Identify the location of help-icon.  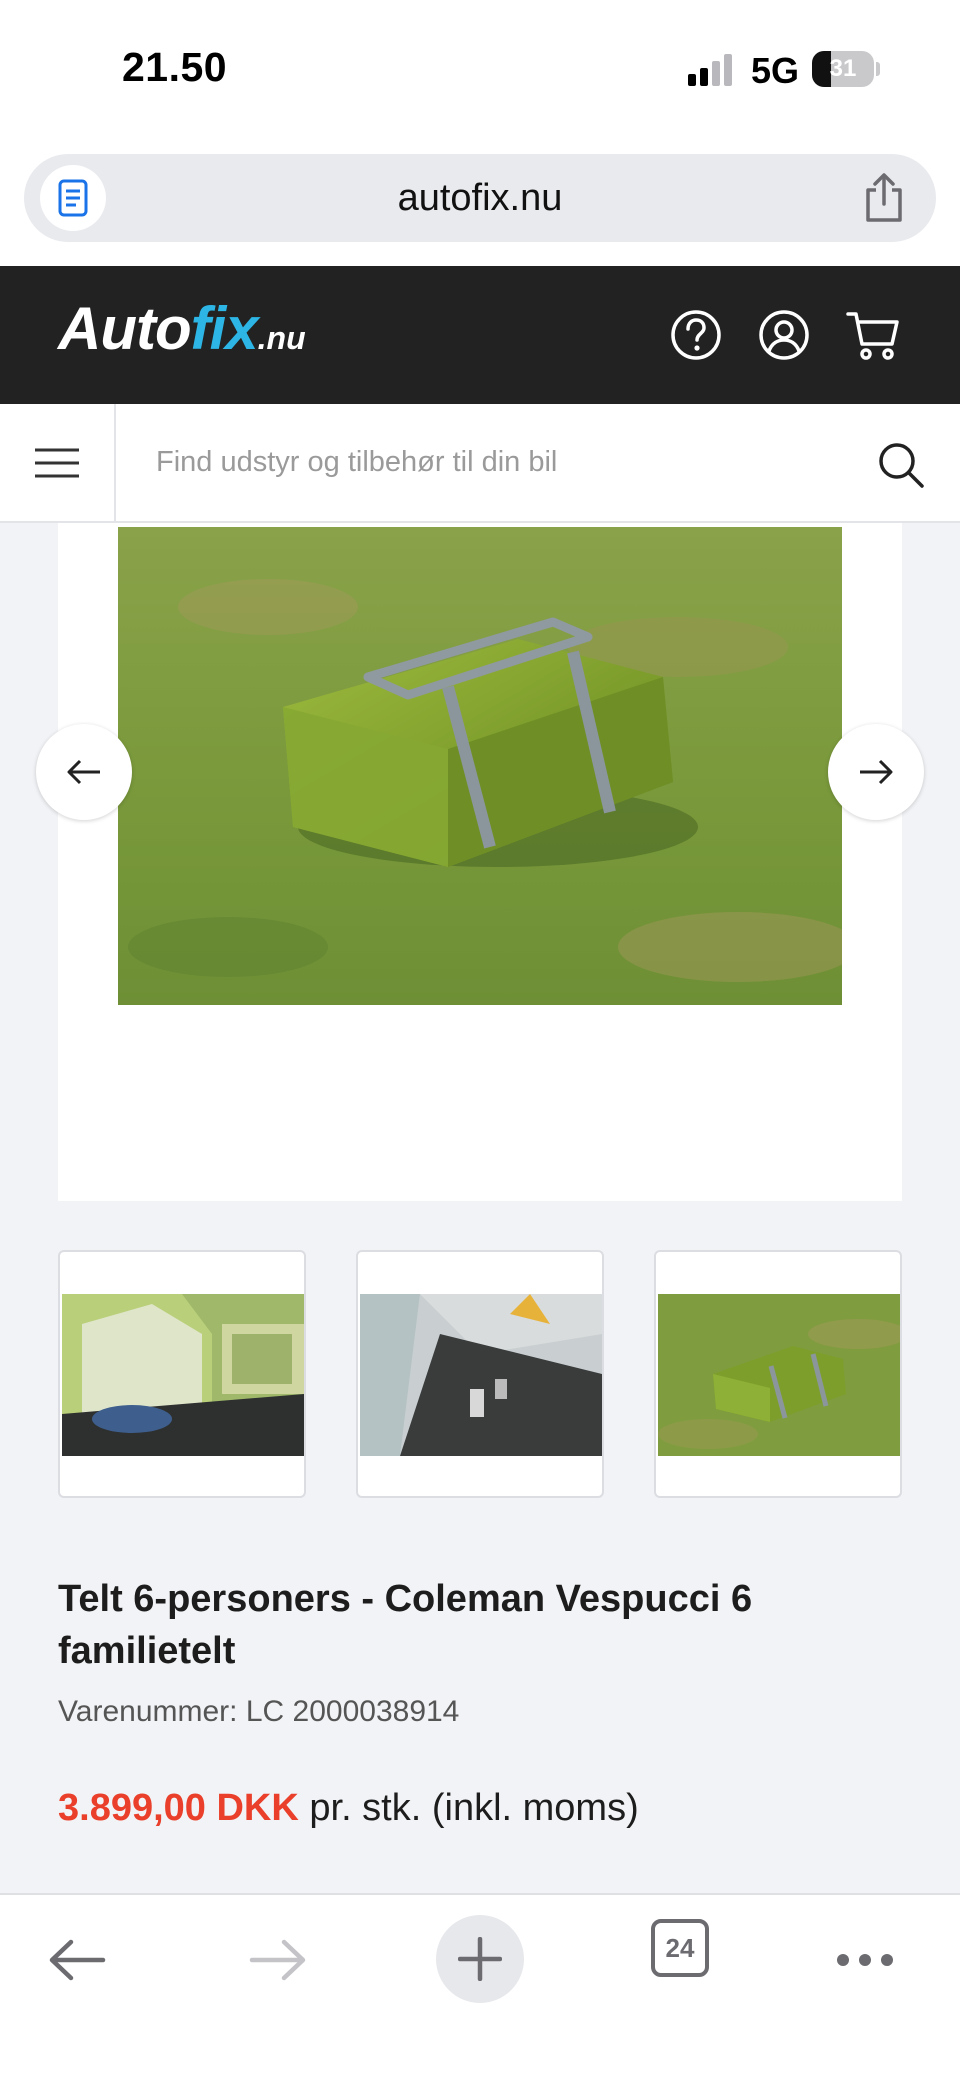
(696, 335).